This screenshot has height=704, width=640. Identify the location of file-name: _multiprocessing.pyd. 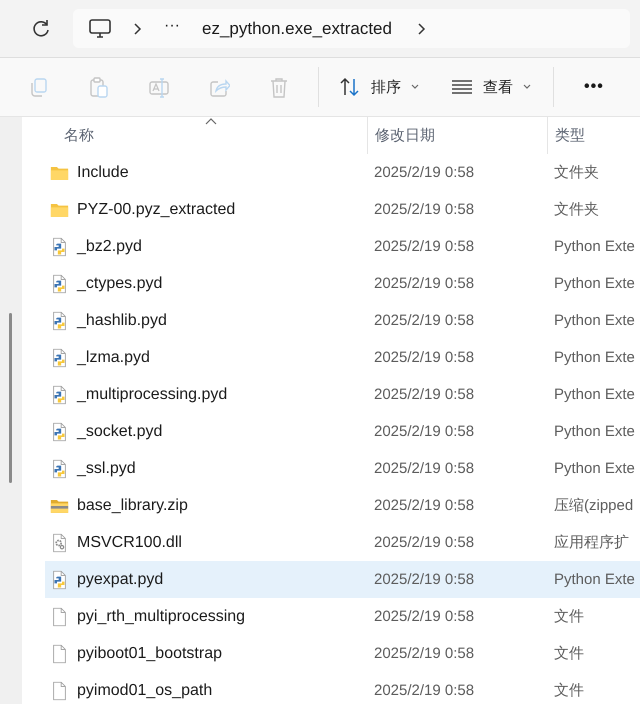
(152, 395).